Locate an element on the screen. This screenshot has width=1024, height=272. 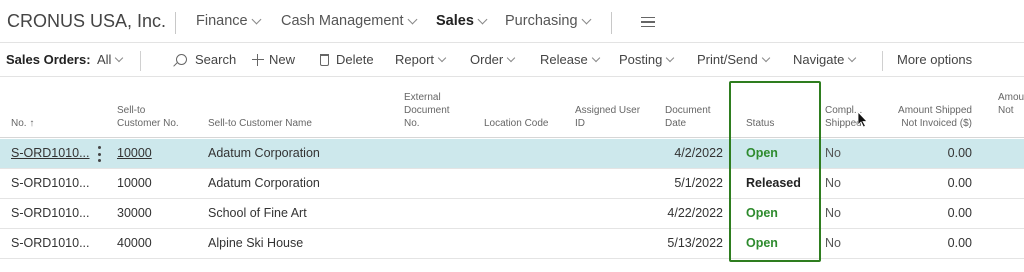
posting-menu: Posting is located at coordinates (647, 59).